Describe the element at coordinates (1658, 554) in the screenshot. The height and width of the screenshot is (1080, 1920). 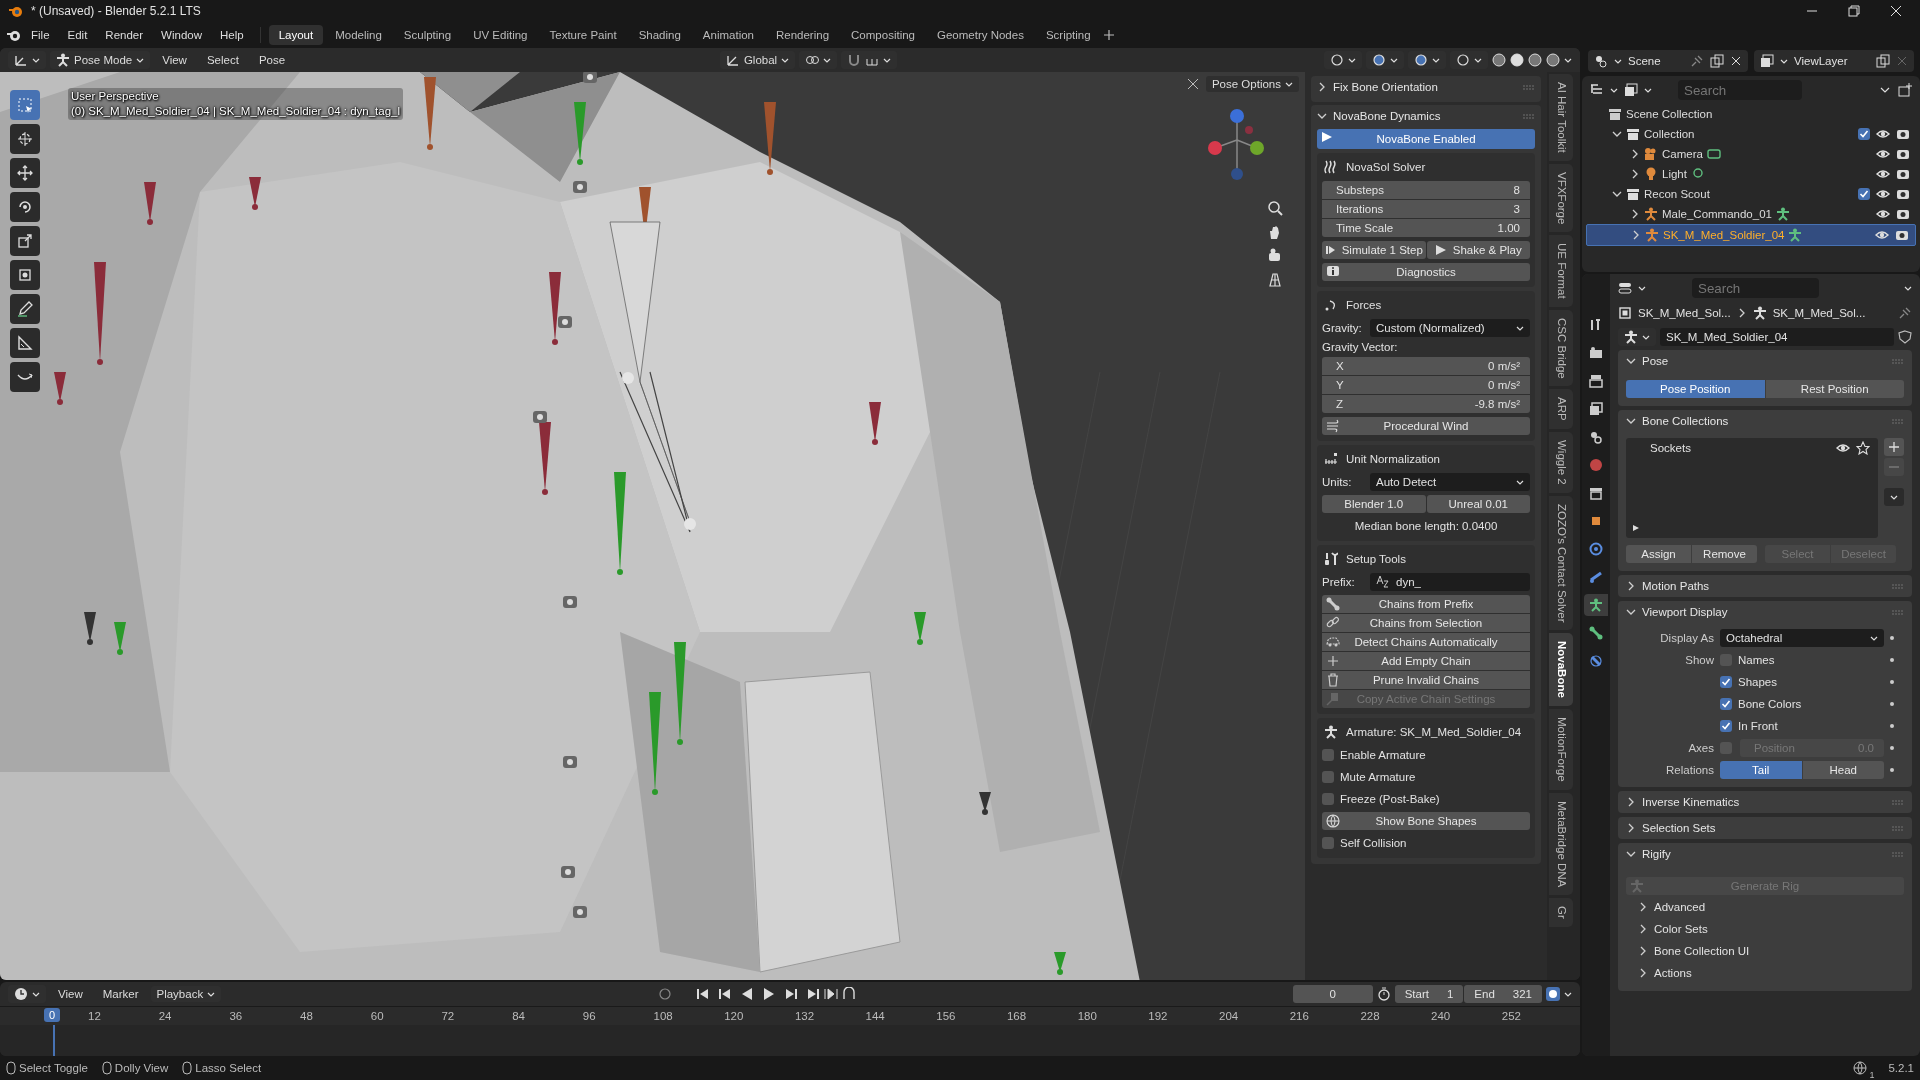
I see `collection-action-button: Assign` at that location.